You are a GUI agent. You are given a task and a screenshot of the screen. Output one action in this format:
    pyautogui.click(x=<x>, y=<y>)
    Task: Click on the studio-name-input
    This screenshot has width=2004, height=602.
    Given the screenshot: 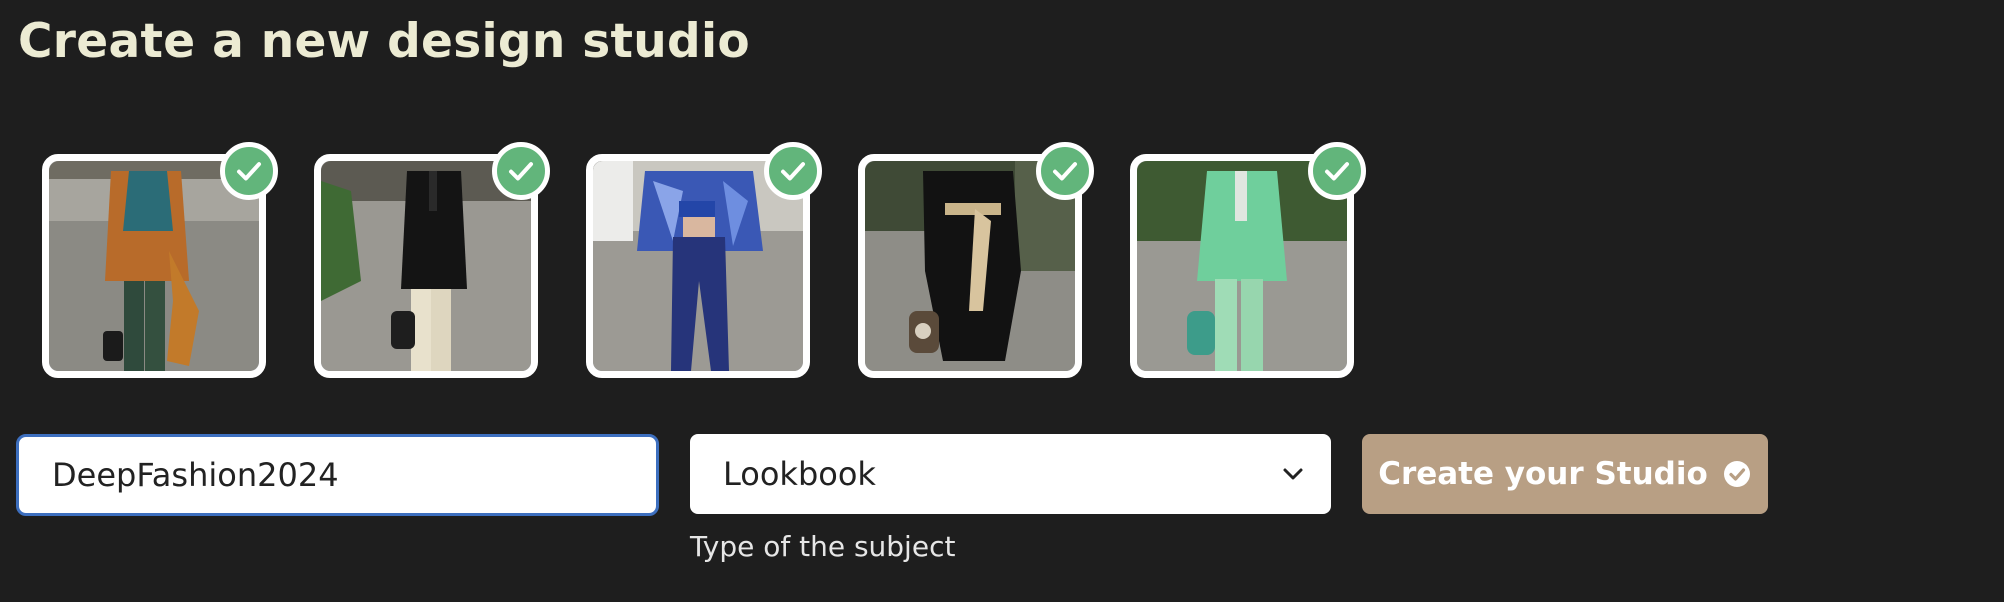 What is the action you would take?
    pyautogui.click(x=337, y=475)
    